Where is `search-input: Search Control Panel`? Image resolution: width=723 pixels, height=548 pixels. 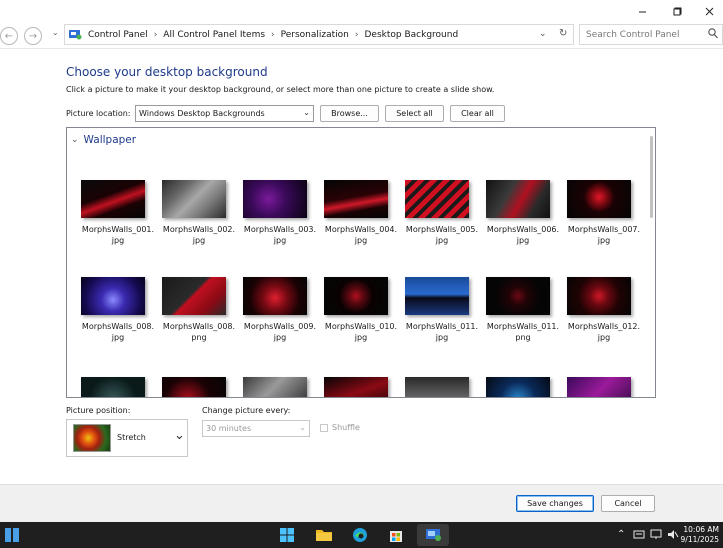 search-input: Search Control Panel is located at coordinates (651, 34).